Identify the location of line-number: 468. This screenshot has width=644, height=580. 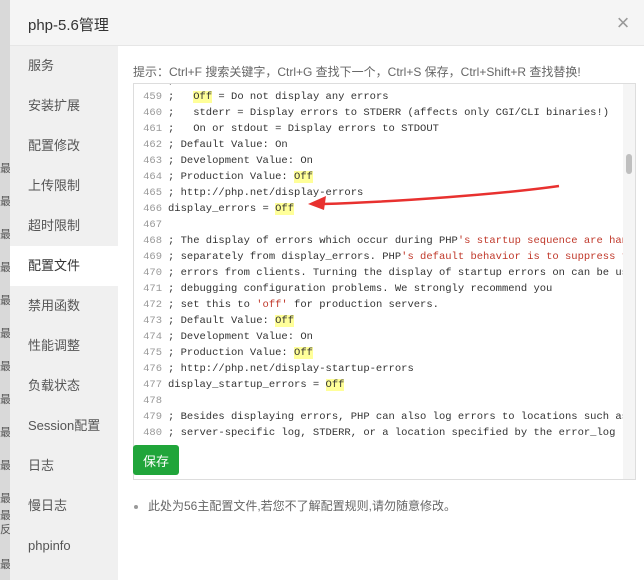
(152, 241).